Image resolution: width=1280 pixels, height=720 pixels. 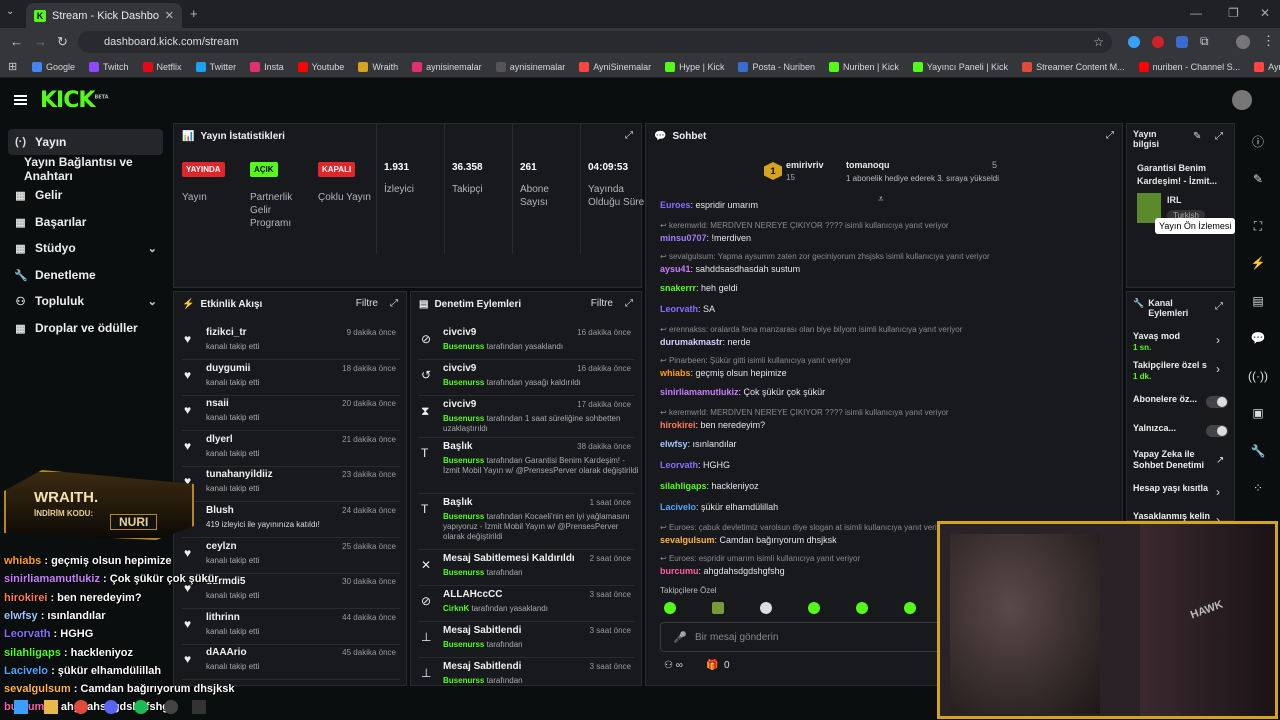 What do you see at coordinates (678, 507) in the screenshot?
I see `chat-username: Lacivelo` at bounding box center [678, 507].